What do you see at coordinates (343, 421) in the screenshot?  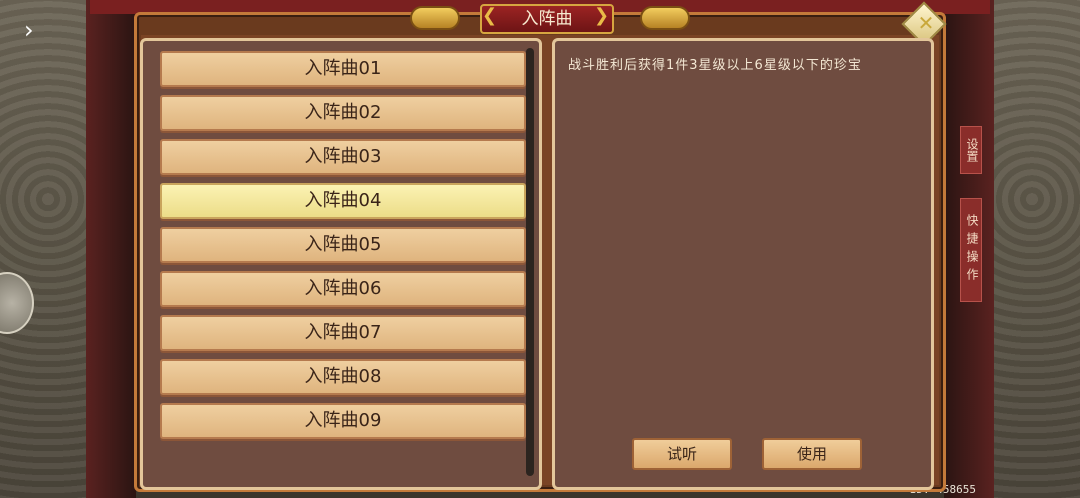 I see `song-item: 入阵曲09` at bounding box center [343, 421].